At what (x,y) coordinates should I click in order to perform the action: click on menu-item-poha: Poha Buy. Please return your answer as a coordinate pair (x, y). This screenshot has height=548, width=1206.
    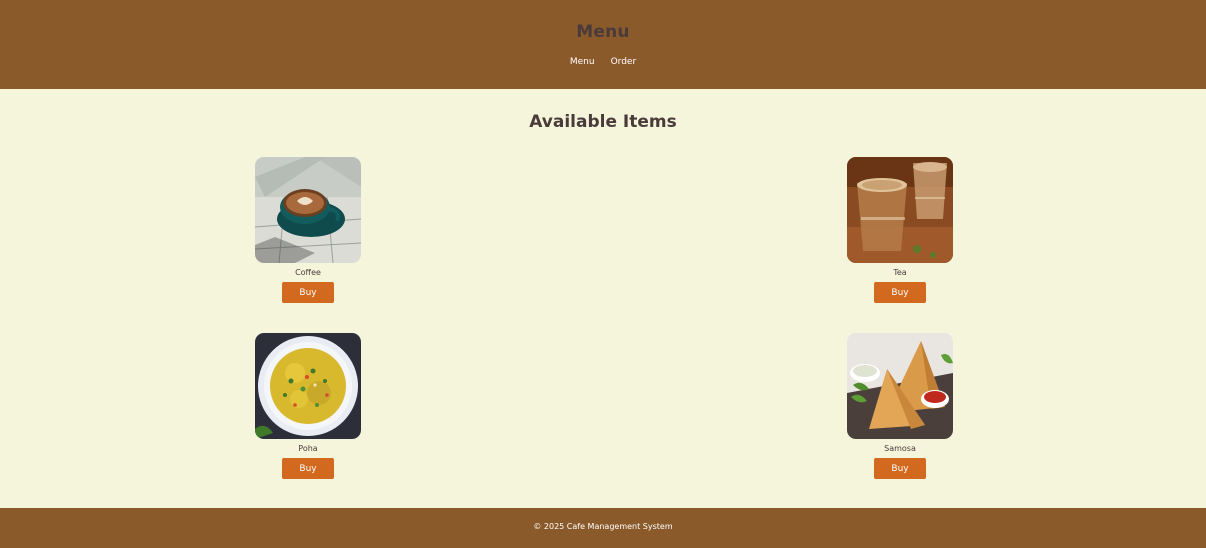
    Looking at the image, I should click on (308, 406).